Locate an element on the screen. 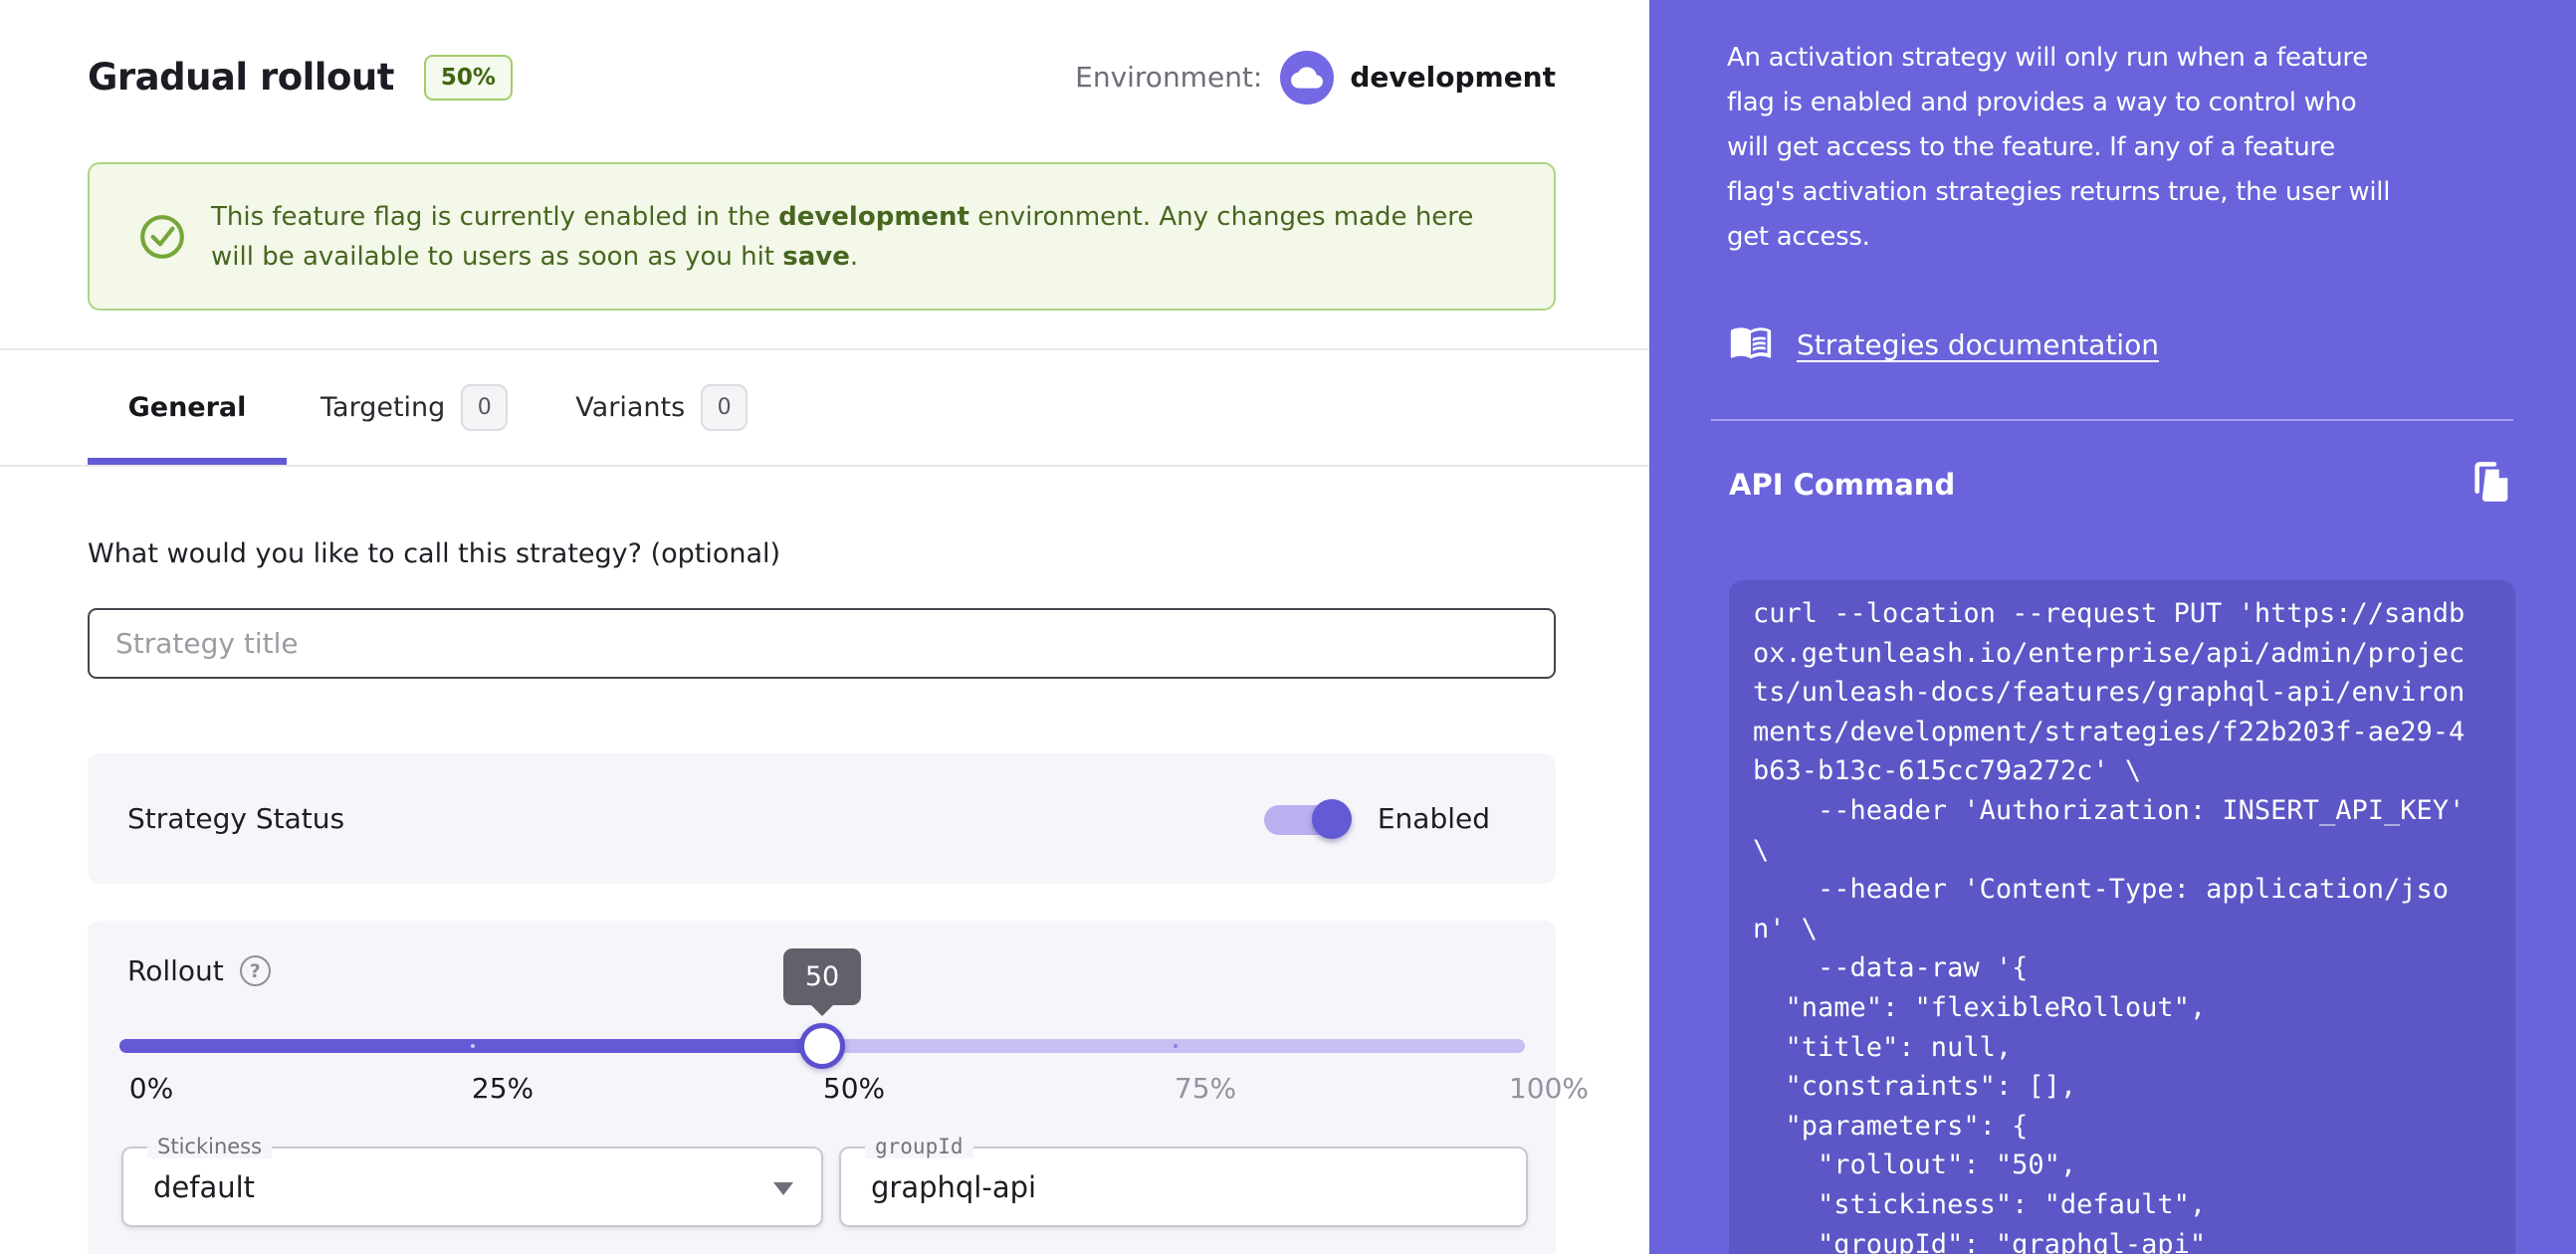 Image resolution: width=2576 pixels, height=1254 pixels. check-circle-icon is located at coordinates (162, 237).